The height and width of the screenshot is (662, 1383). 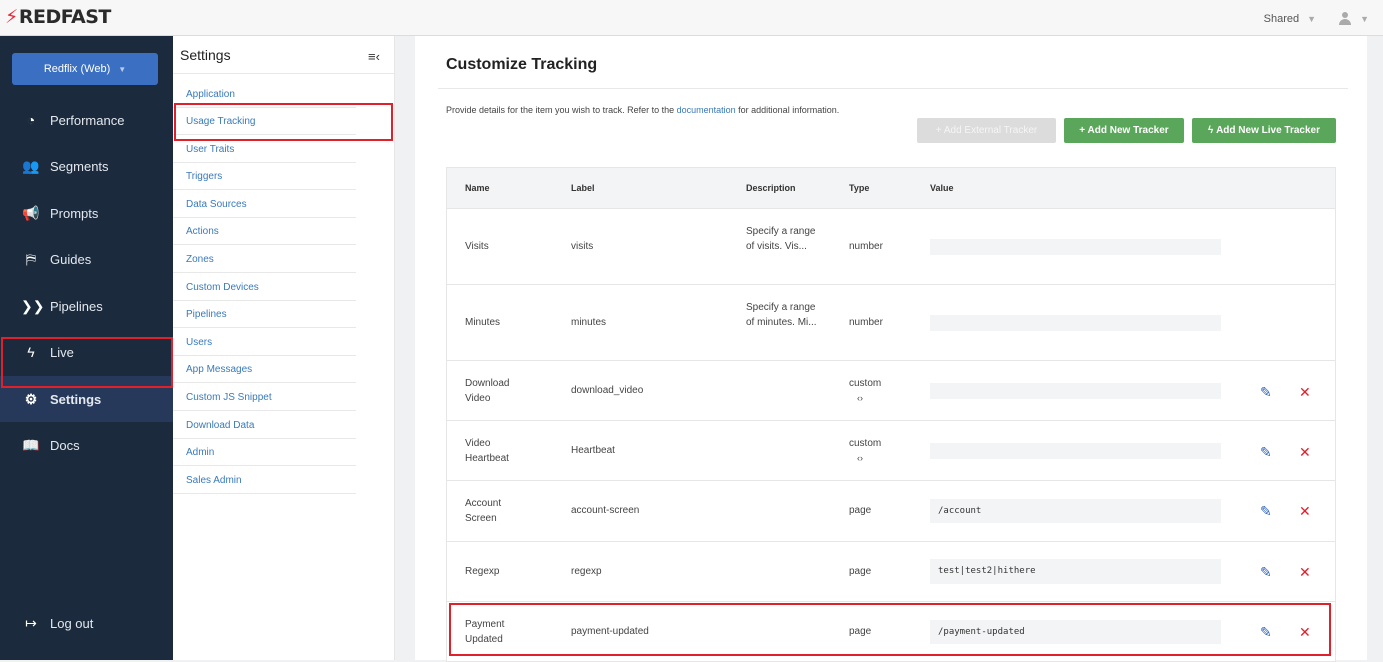 I want to click on subnav-item-zones: Zones, so click(x=264, y=259).